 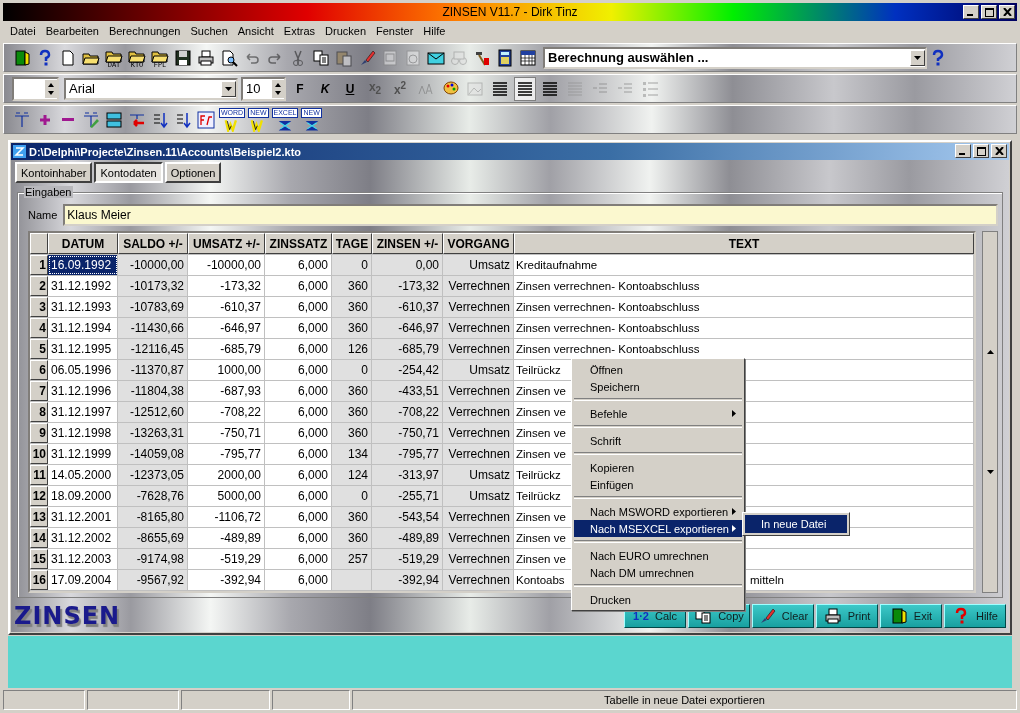 I want to click on cards-icon, so click(x=114, y=119).